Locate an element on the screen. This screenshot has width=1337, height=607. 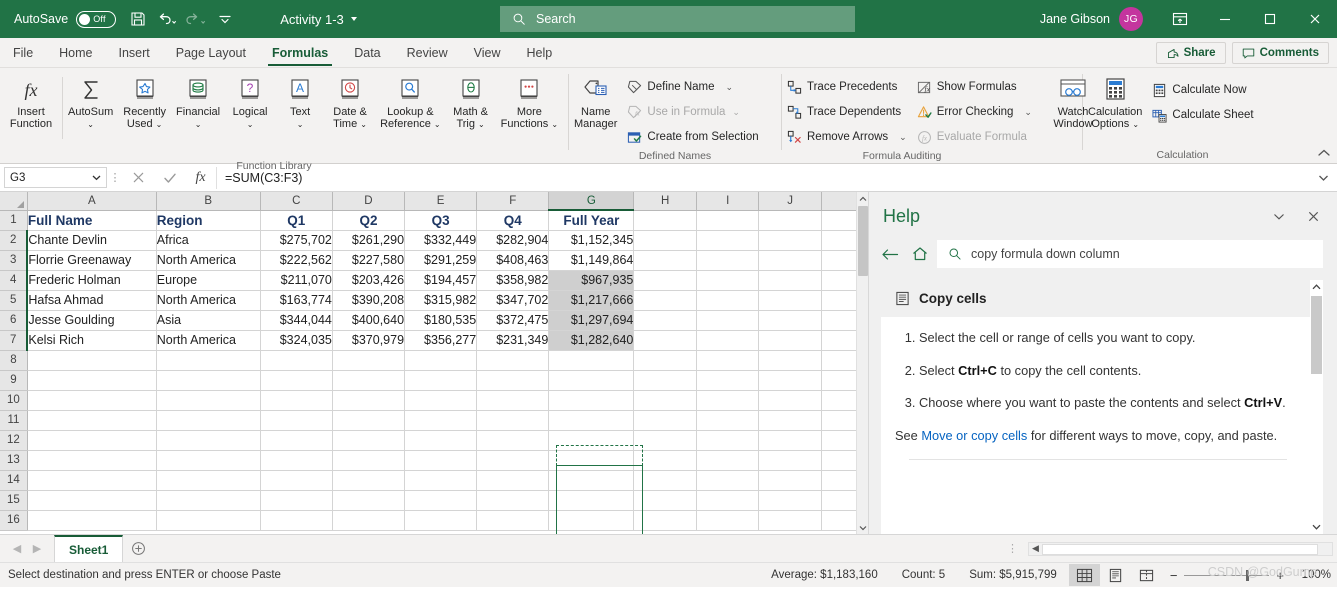
cell-g9 is located at coordinates (591, 380).